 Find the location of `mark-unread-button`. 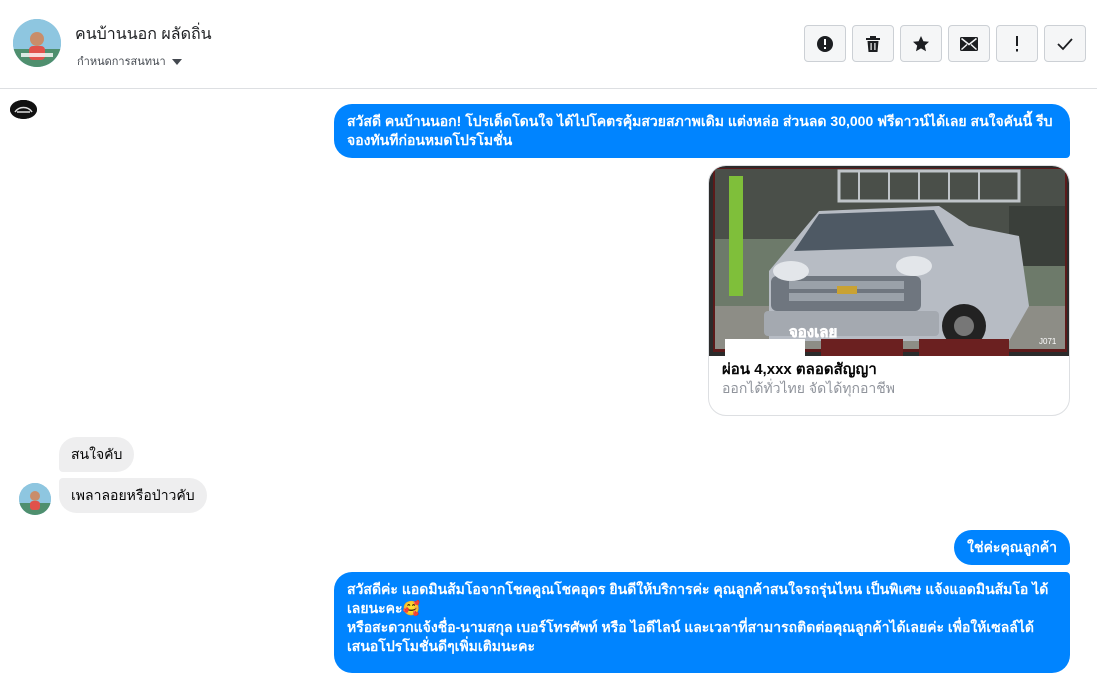

mark-unread-button is located at coordinates (969, 43).